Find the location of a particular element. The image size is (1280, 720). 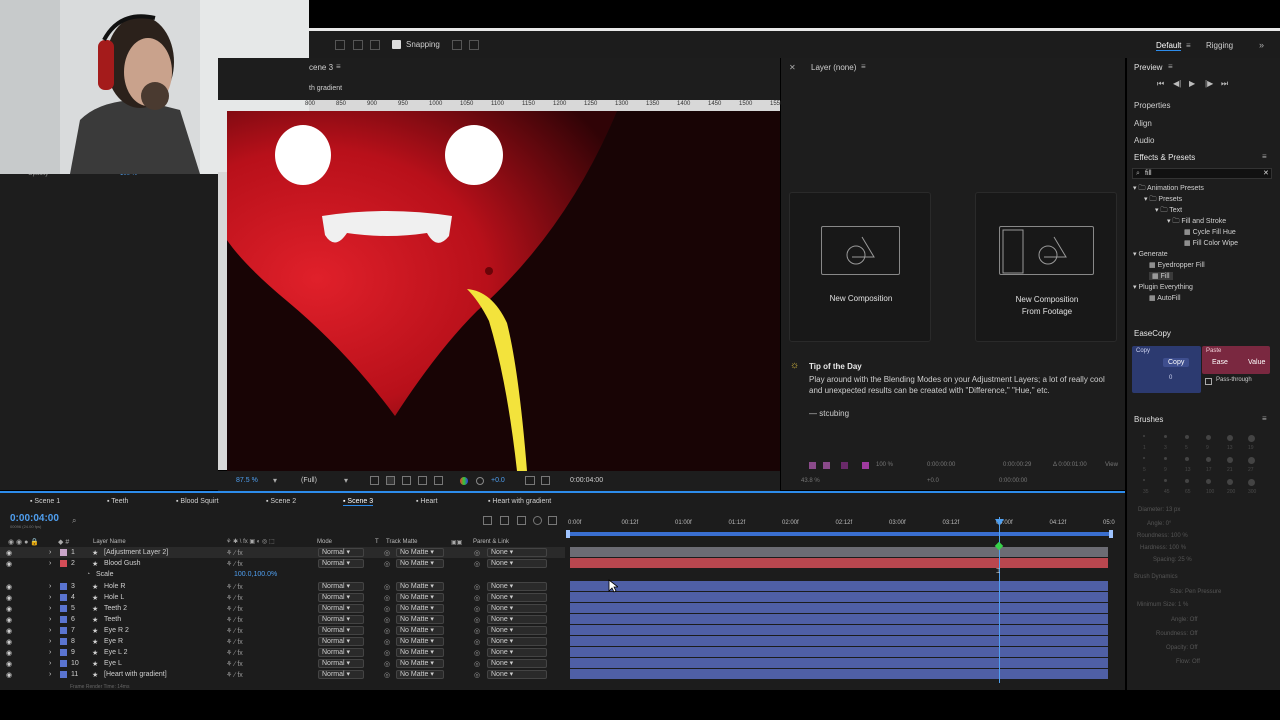

play-icon: ▶ is located at coordinates (1192, 83).